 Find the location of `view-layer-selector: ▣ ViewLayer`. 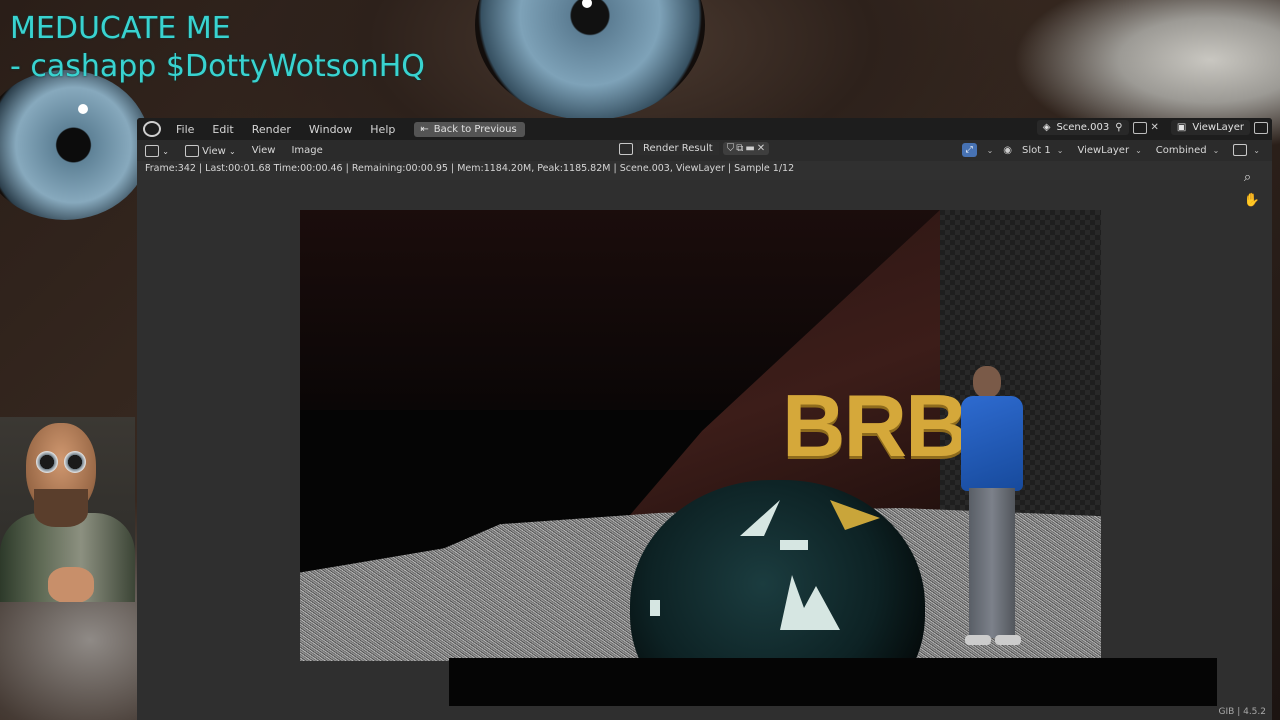

view-layer-selector: ▣ ViewLayer is located at coordinates (1210, 127).